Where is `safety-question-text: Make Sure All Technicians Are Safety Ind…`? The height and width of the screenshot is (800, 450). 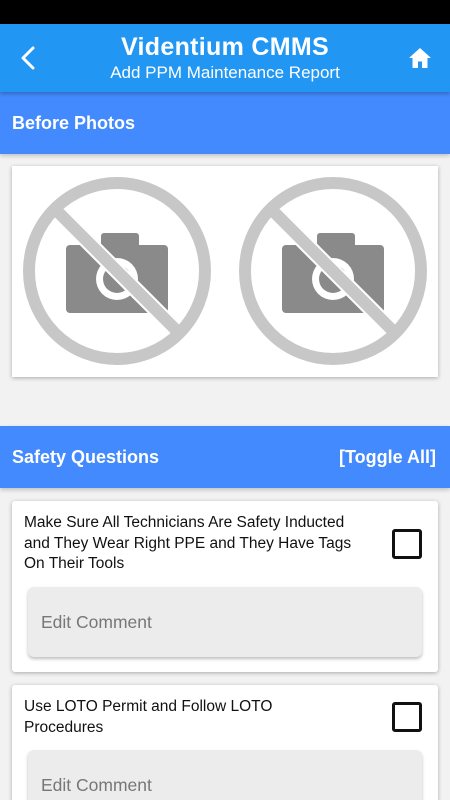
safety-question-text: Make Sure All Technicians Are Safety Ind… is located at coordinates (188, 543).